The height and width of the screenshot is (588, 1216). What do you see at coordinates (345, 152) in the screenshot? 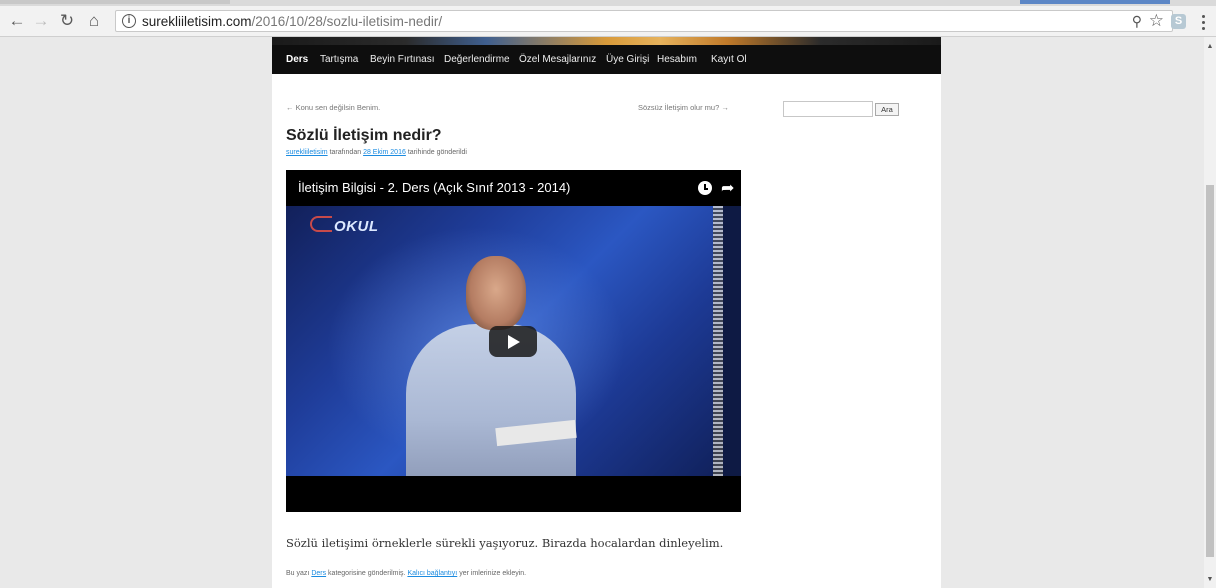
I see `meta-by: tarafından` at bounding box center [345, 152].